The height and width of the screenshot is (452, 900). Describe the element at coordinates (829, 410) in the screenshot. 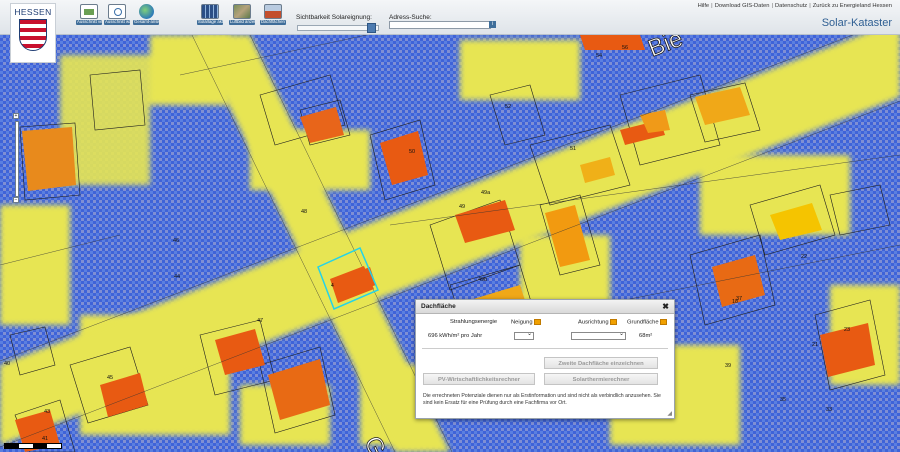

I see `house-number: 33` at that location.